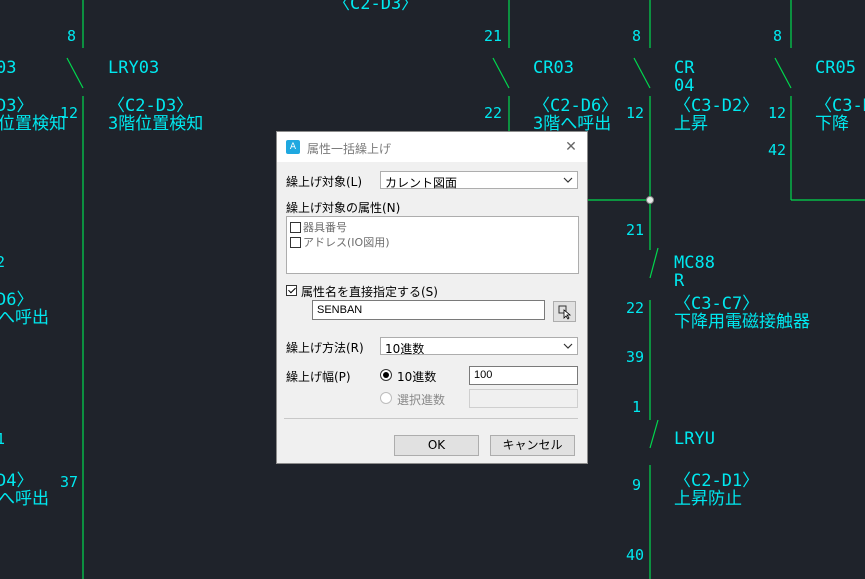 Image resolution: width=865 pixels, height=579 pixels. Describe the element at coordinates (417, 377) in the screenshot. I see `radio-decimal-label: 10進数` at that location.